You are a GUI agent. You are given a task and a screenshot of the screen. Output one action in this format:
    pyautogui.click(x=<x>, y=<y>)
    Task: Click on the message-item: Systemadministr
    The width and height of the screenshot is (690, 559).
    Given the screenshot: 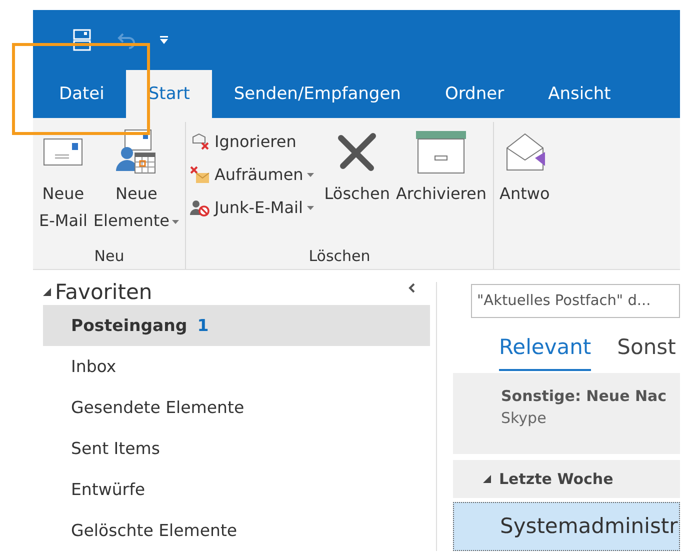 What is the action you would take?
    pyautogui.click(x=566, y=527)
    